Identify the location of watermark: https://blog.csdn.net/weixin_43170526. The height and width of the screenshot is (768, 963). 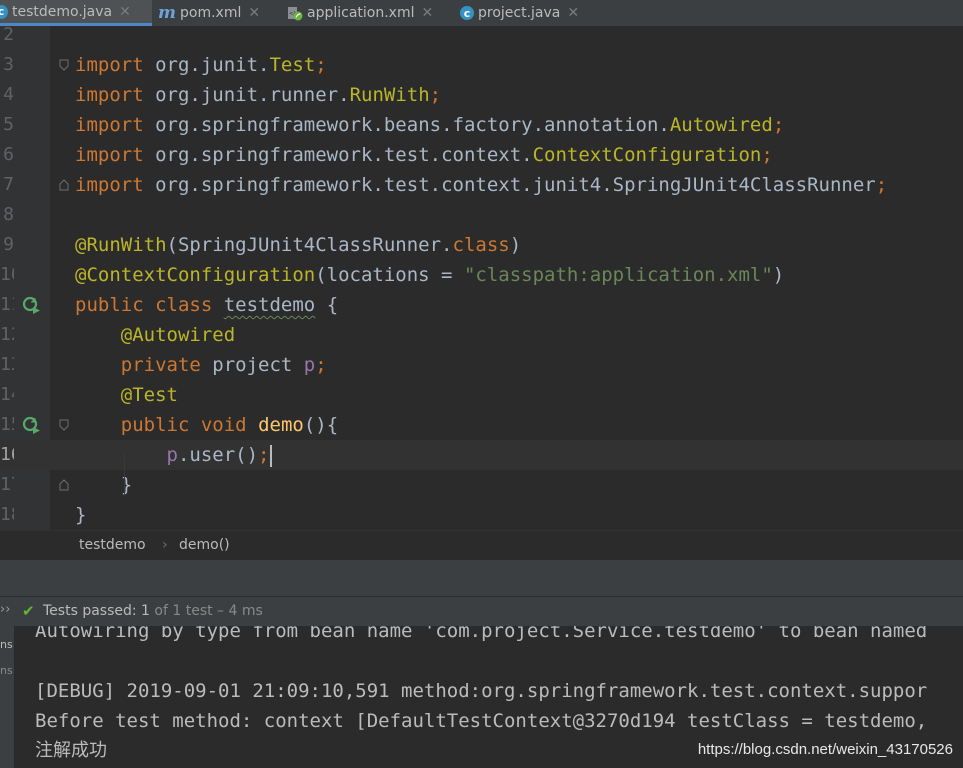
(825, 749).